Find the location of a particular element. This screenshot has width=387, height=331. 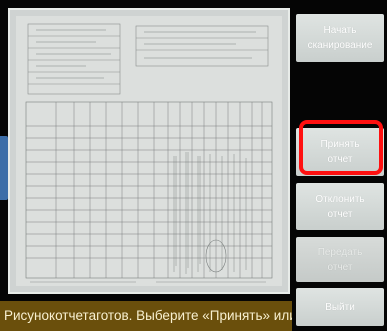

start-scan-button: Начать сканирование is located at coordinates (340, 38).